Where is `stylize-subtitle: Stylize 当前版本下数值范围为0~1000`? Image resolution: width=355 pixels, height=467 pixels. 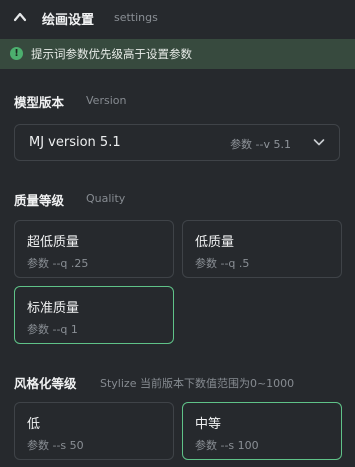 stylize-subtitle: Stylize 当前版本下数值范围为0~1000 is located at coordinates (197, 383).